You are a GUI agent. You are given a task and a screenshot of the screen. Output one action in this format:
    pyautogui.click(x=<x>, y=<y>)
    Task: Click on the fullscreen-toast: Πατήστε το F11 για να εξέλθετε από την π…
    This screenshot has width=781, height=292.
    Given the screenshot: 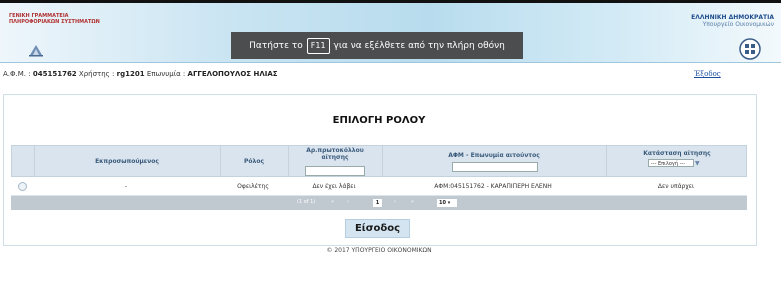 What is the action you would take?
    pyautogui.click(x=377, y=45)
    